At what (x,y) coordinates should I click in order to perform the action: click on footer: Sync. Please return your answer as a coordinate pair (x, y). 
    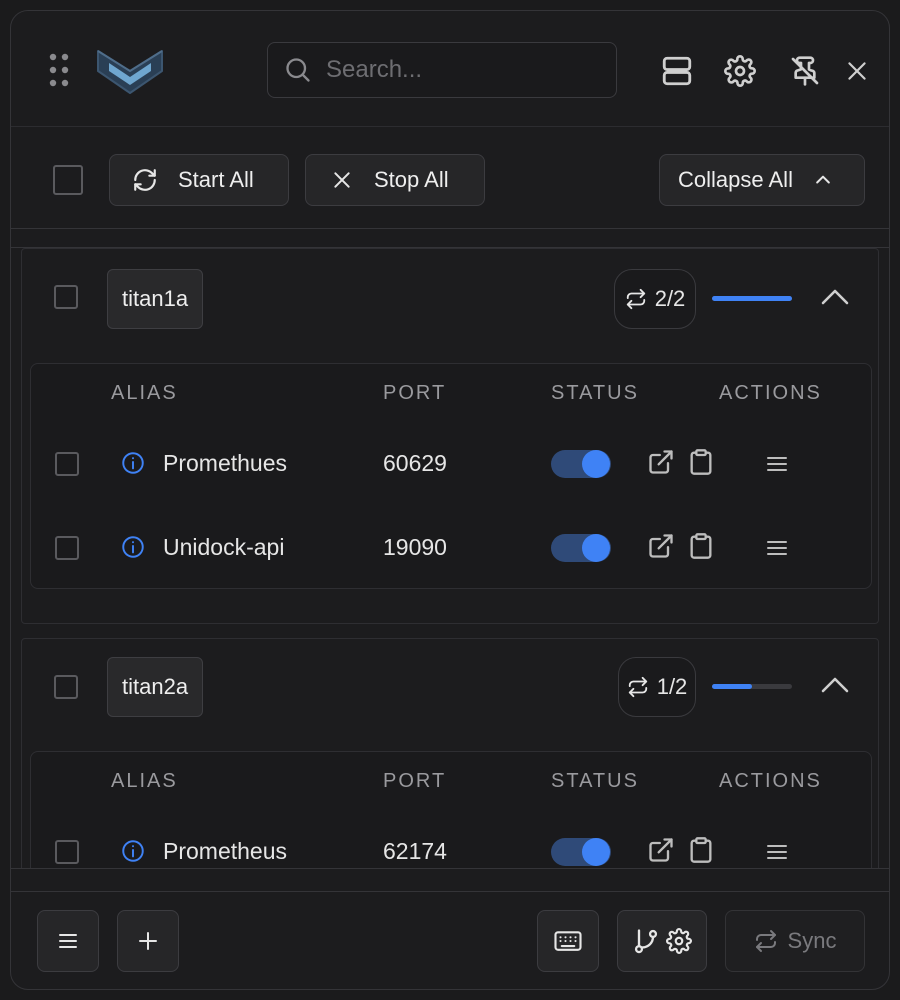
    Looking at the image, I should click on (450, 940).